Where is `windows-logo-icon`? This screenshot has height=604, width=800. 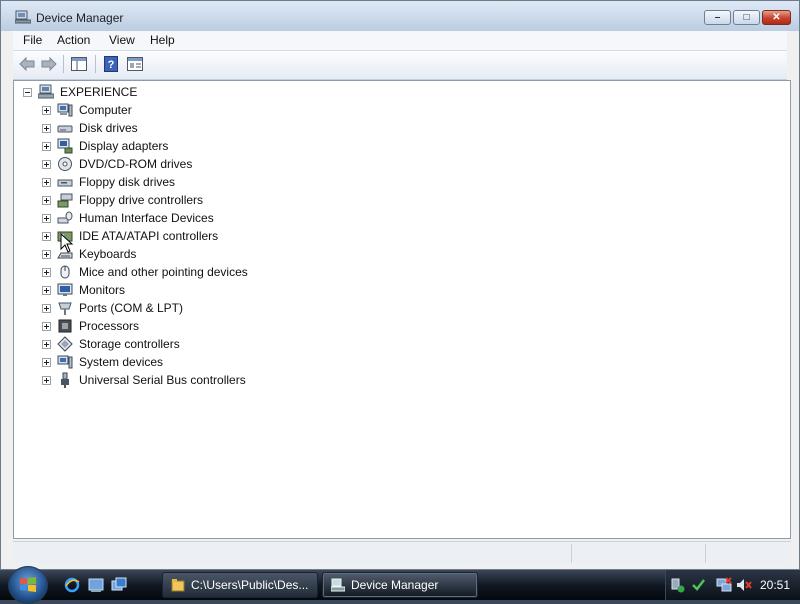
windows-logo-icon is located at coordinates (28, 584).